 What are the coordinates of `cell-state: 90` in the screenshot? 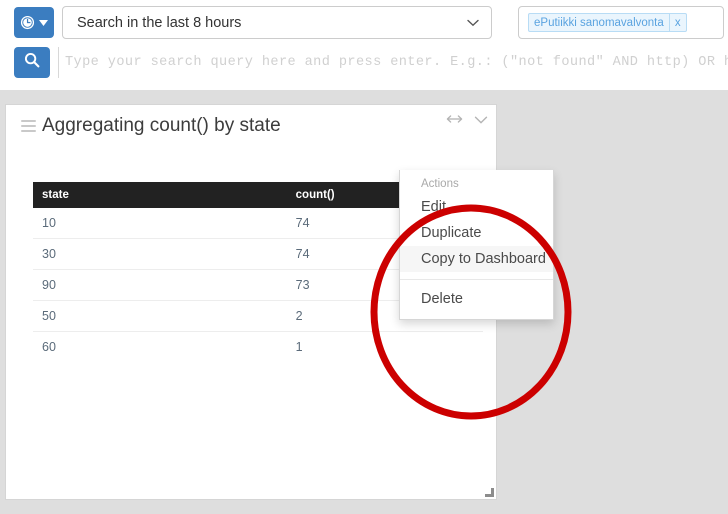 It's located at (62, 285).